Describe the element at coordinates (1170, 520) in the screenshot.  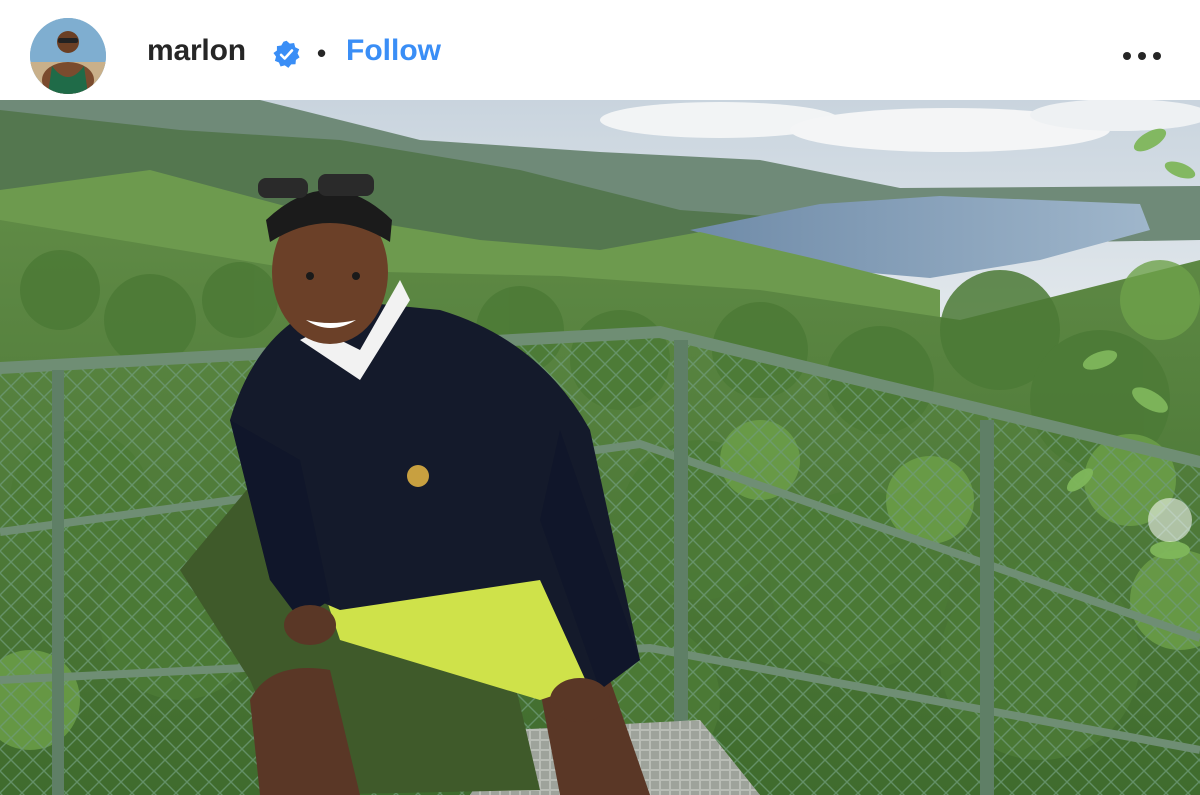
I see `carousel-next-indicator` at that location.